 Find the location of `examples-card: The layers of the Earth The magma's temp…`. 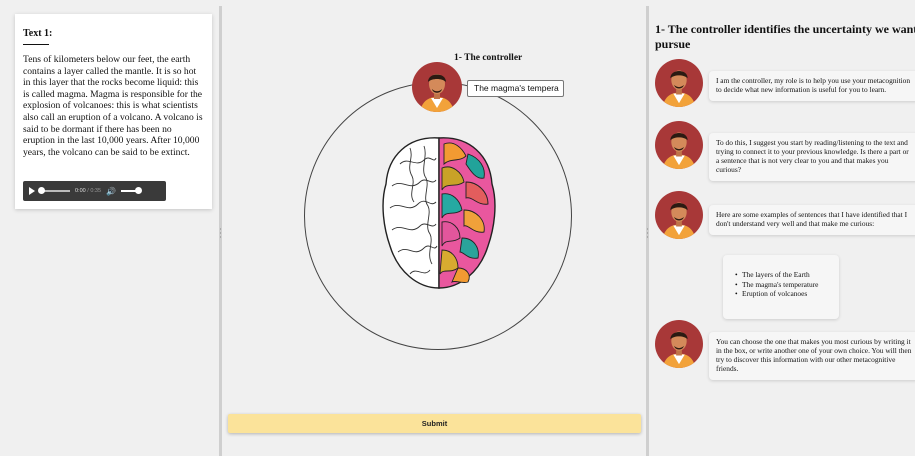

examples-card: The layers of the Earth The magma's temp… is located at coordinates (781, 287).